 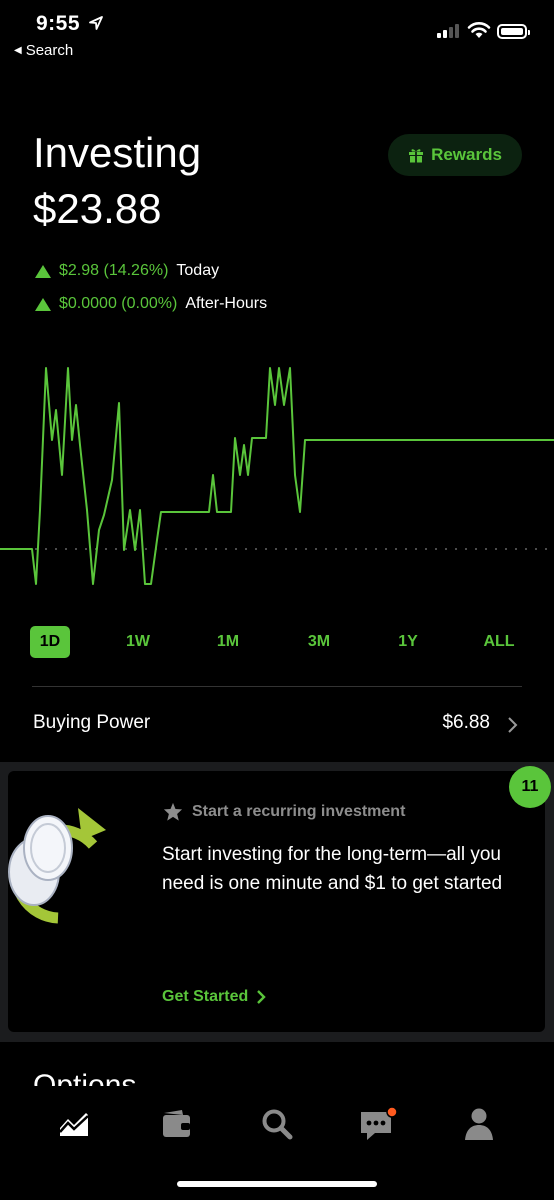 I want to click on chart-icon, so click(x=74, y=1124).